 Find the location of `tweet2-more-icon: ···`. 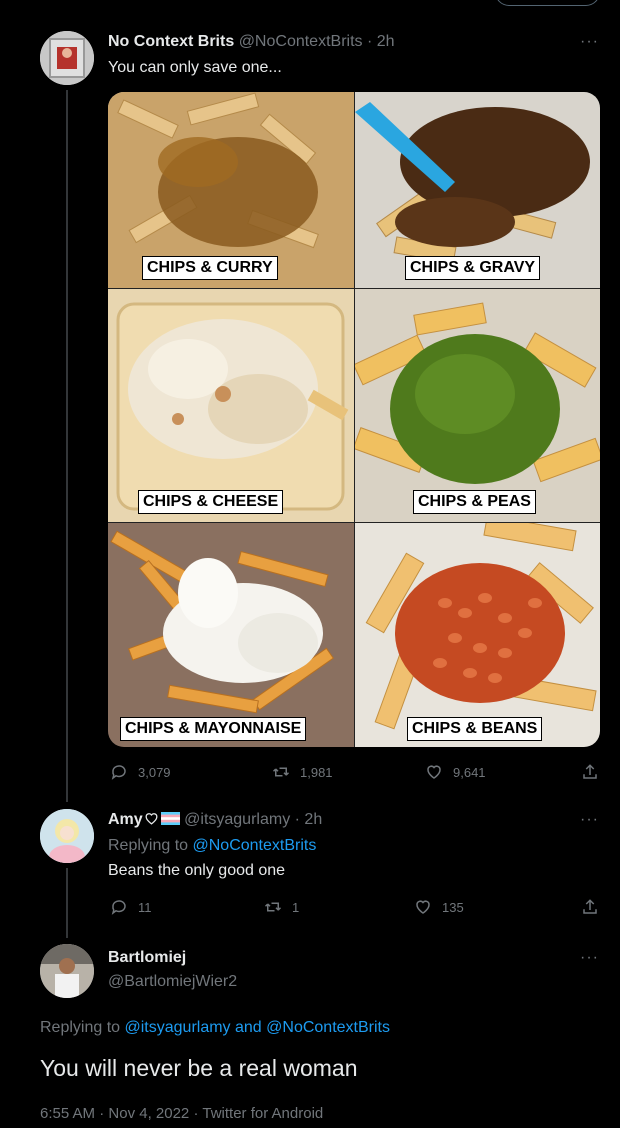

tweet2-more-icon: ··· is located at coordinates (589, 820).